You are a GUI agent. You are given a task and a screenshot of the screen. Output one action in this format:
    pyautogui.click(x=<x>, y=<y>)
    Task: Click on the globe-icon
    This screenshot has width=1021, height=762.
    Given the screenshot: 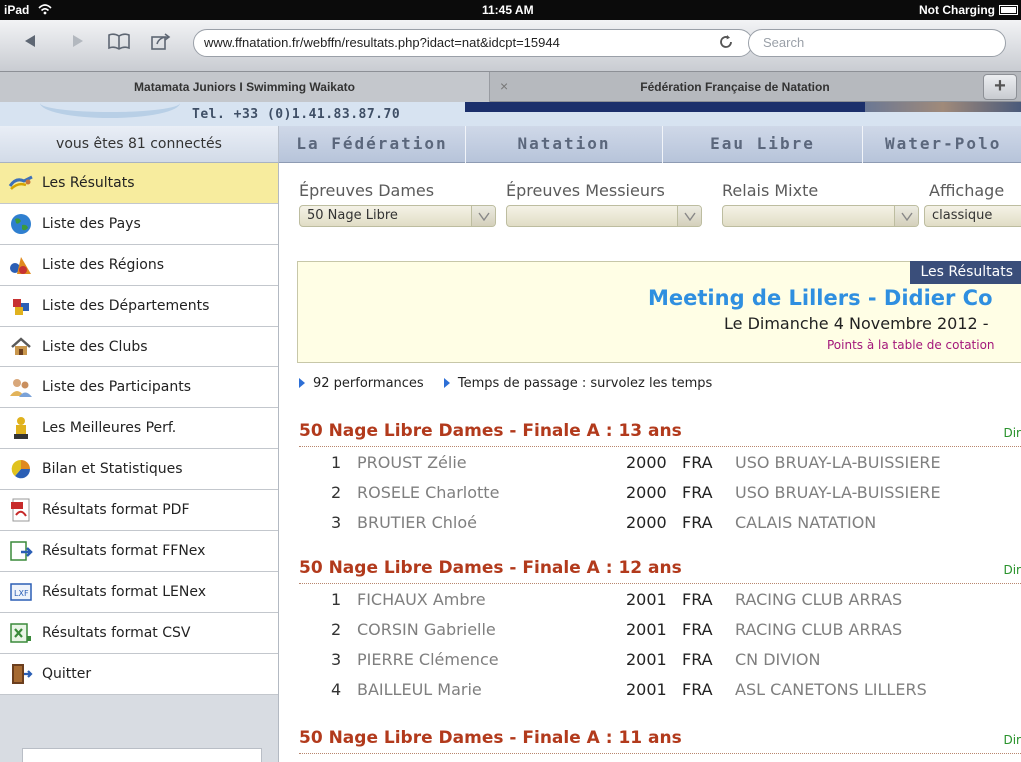 What is the action you would take?
    pyautogui.click(x=21, y=224)
    